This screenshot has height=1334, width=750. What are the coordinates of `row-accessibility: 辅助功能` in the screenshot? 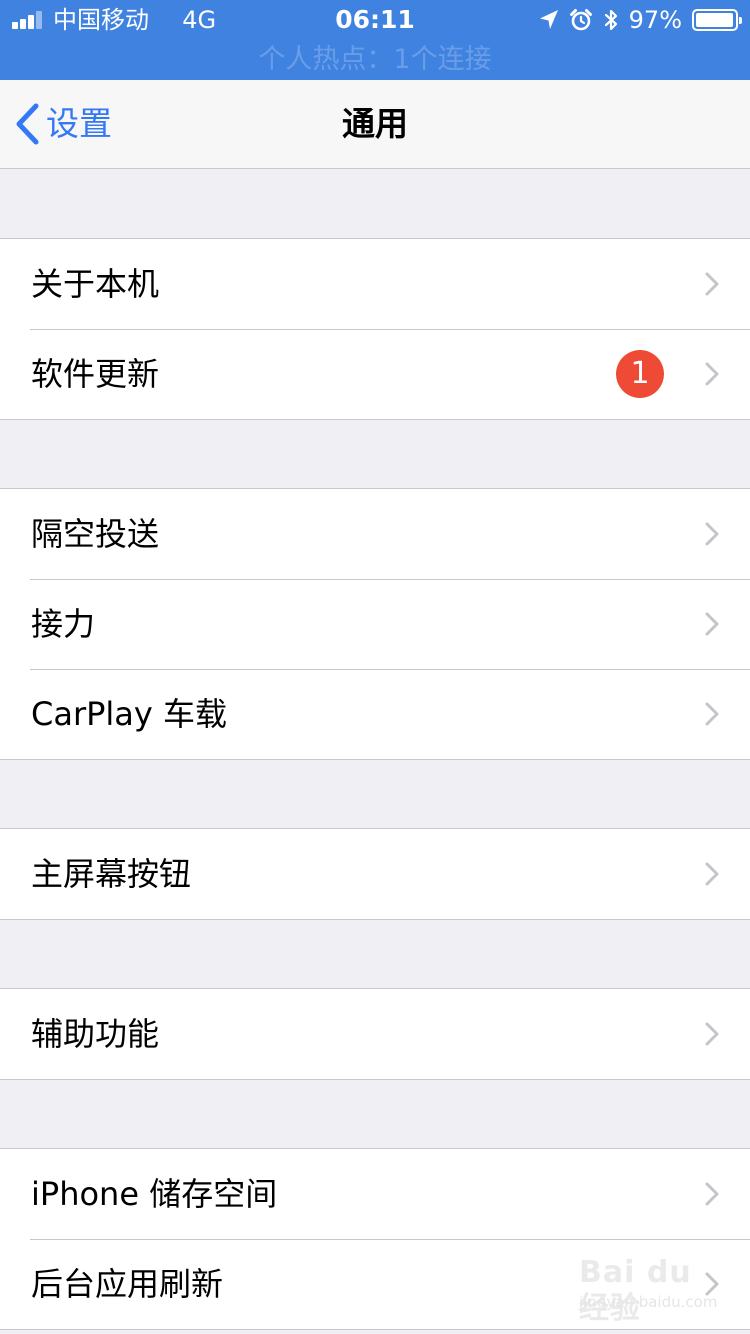 It's located at (375, 1034).